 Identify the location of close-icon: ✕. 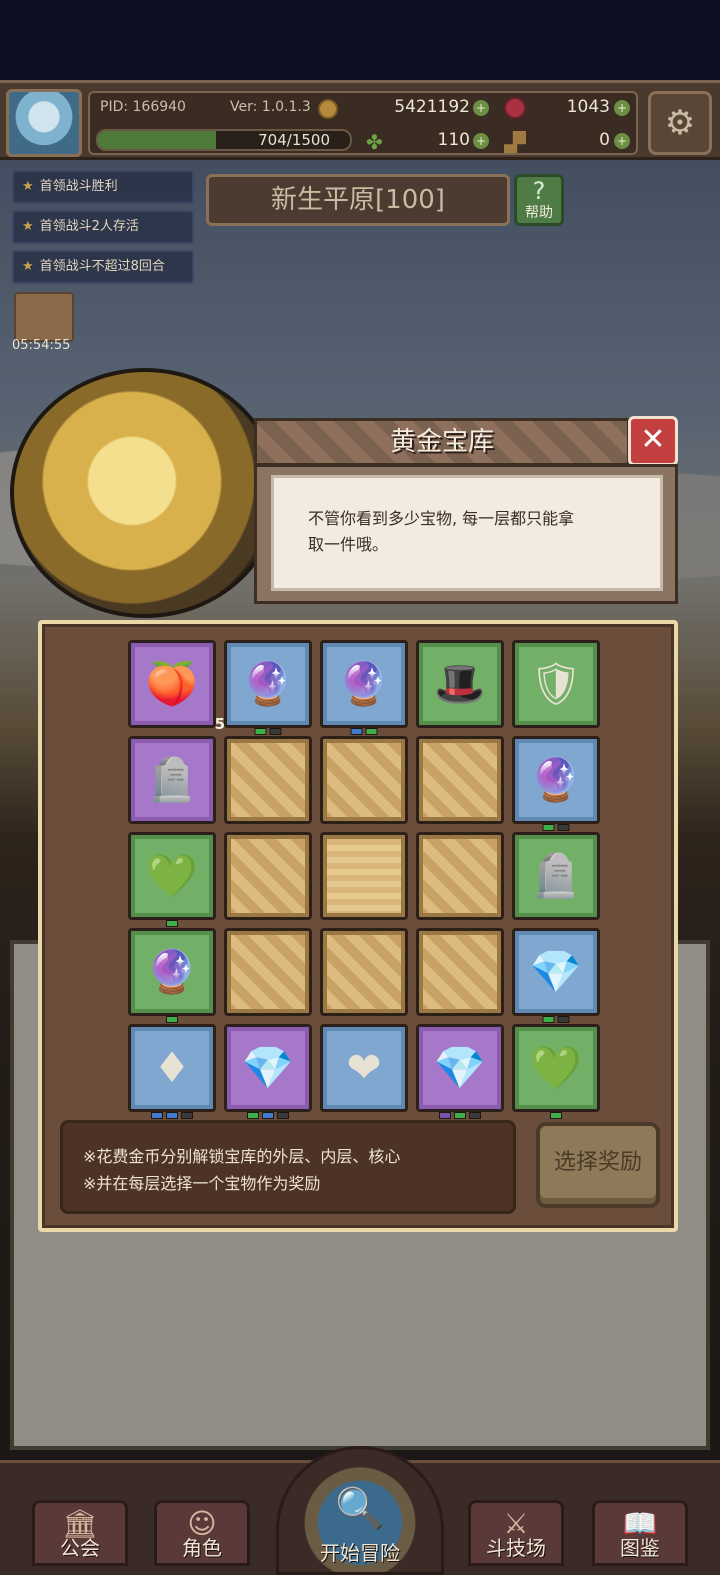
(653, 439).